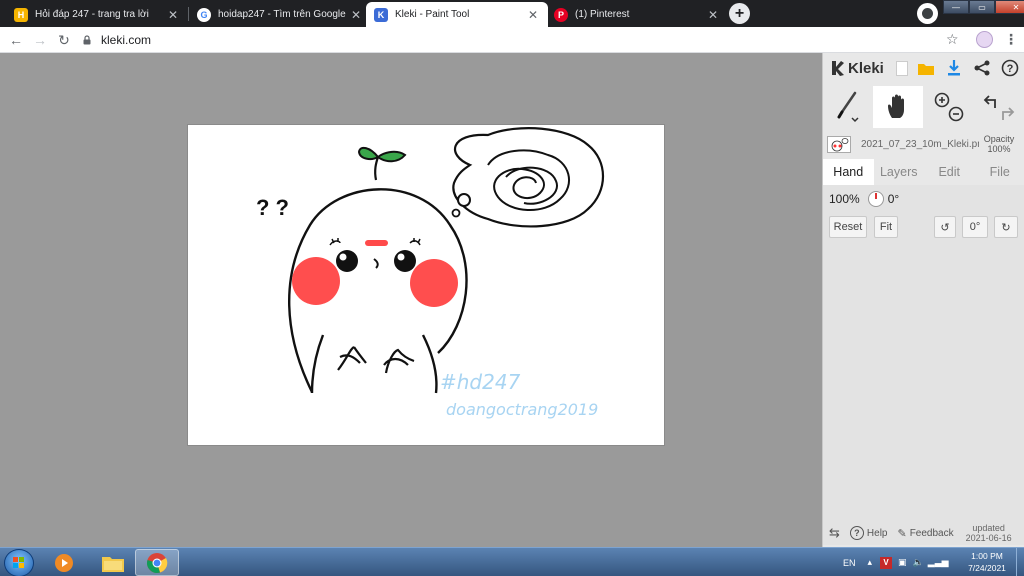 The height and width of the screenshot is (576, 1024). I want to click on panel-tabs: Hand Layers Edit File, so click(923, 172).